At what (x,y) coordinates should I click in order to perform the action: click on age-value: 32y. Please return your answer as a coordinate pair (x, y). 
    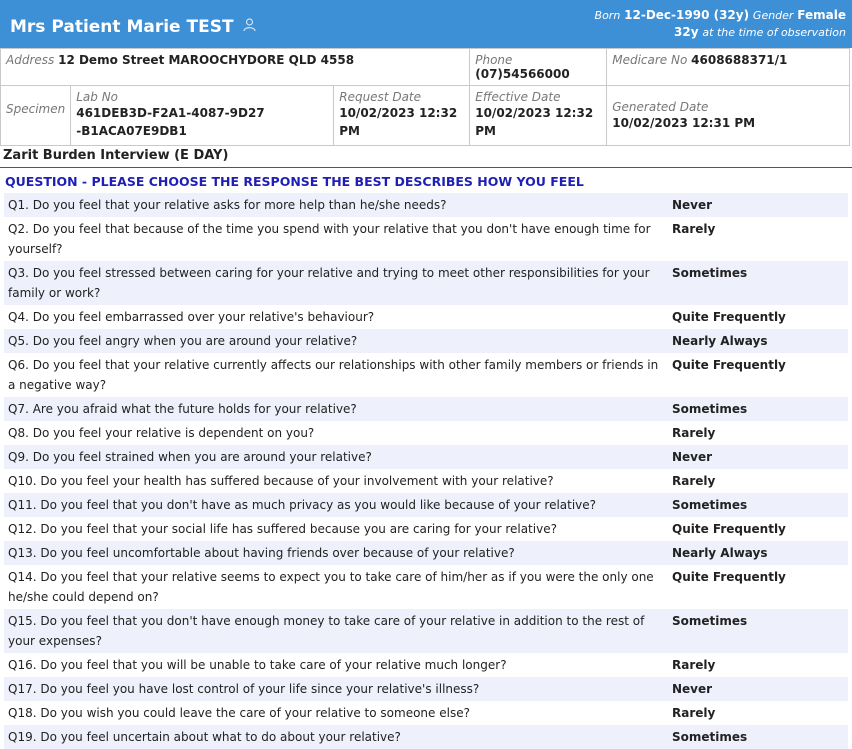
    Looking at the image, I should click on (686, 32).